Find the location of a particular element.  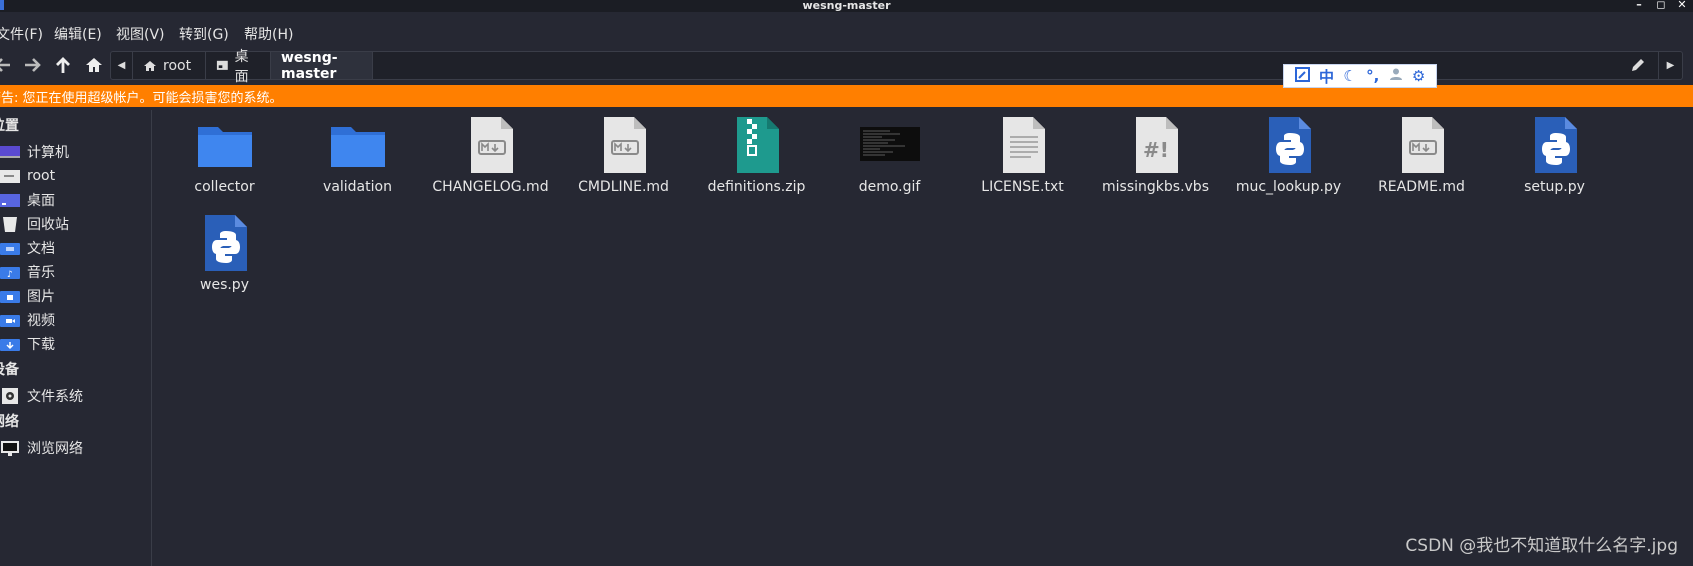

sidebar-item-trash: 回收站 is located at coordinates (75, 224).